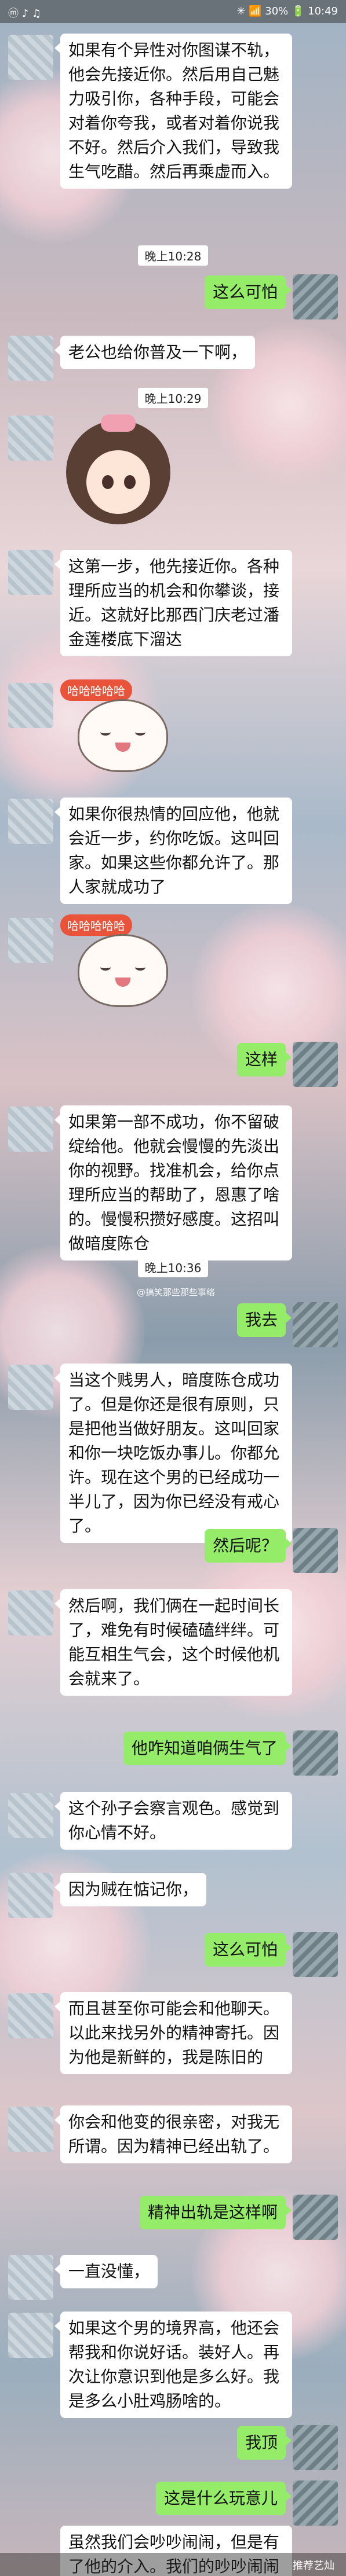 This screenshot has width=346, height=2576. I want to click on message-bubble: 老公也给你普及一下啊，, so click(155, 352).